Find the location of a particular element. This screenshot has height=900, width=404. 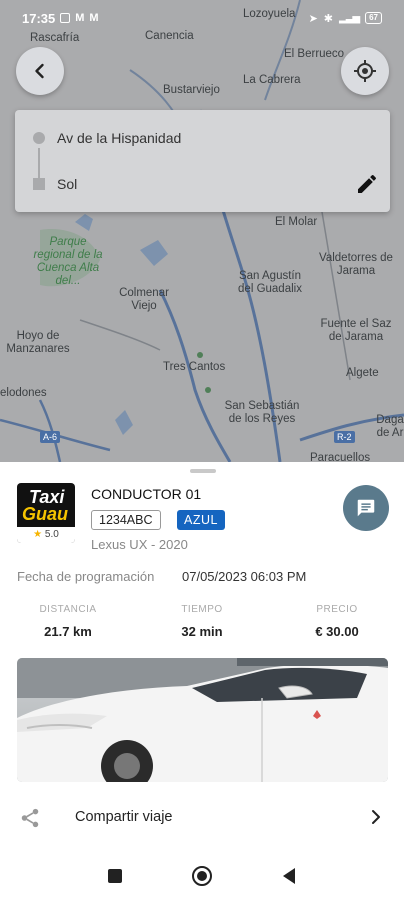

destination-square-icon is located at coordinates (39, 184).